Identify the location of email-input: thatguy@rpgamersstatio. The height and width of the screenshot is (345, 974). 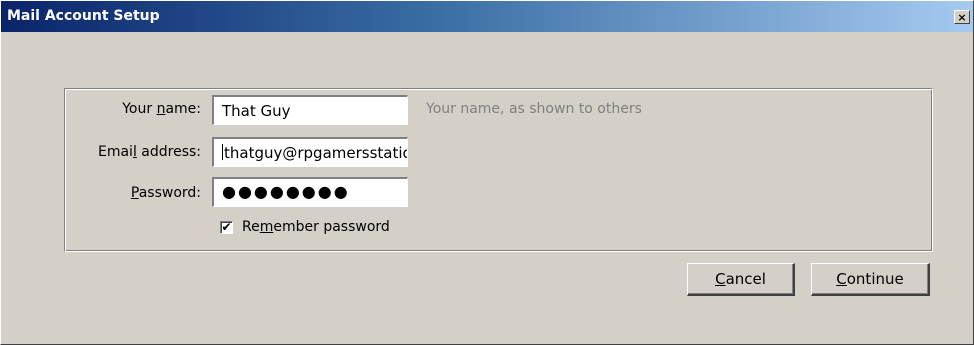
(310, 152).